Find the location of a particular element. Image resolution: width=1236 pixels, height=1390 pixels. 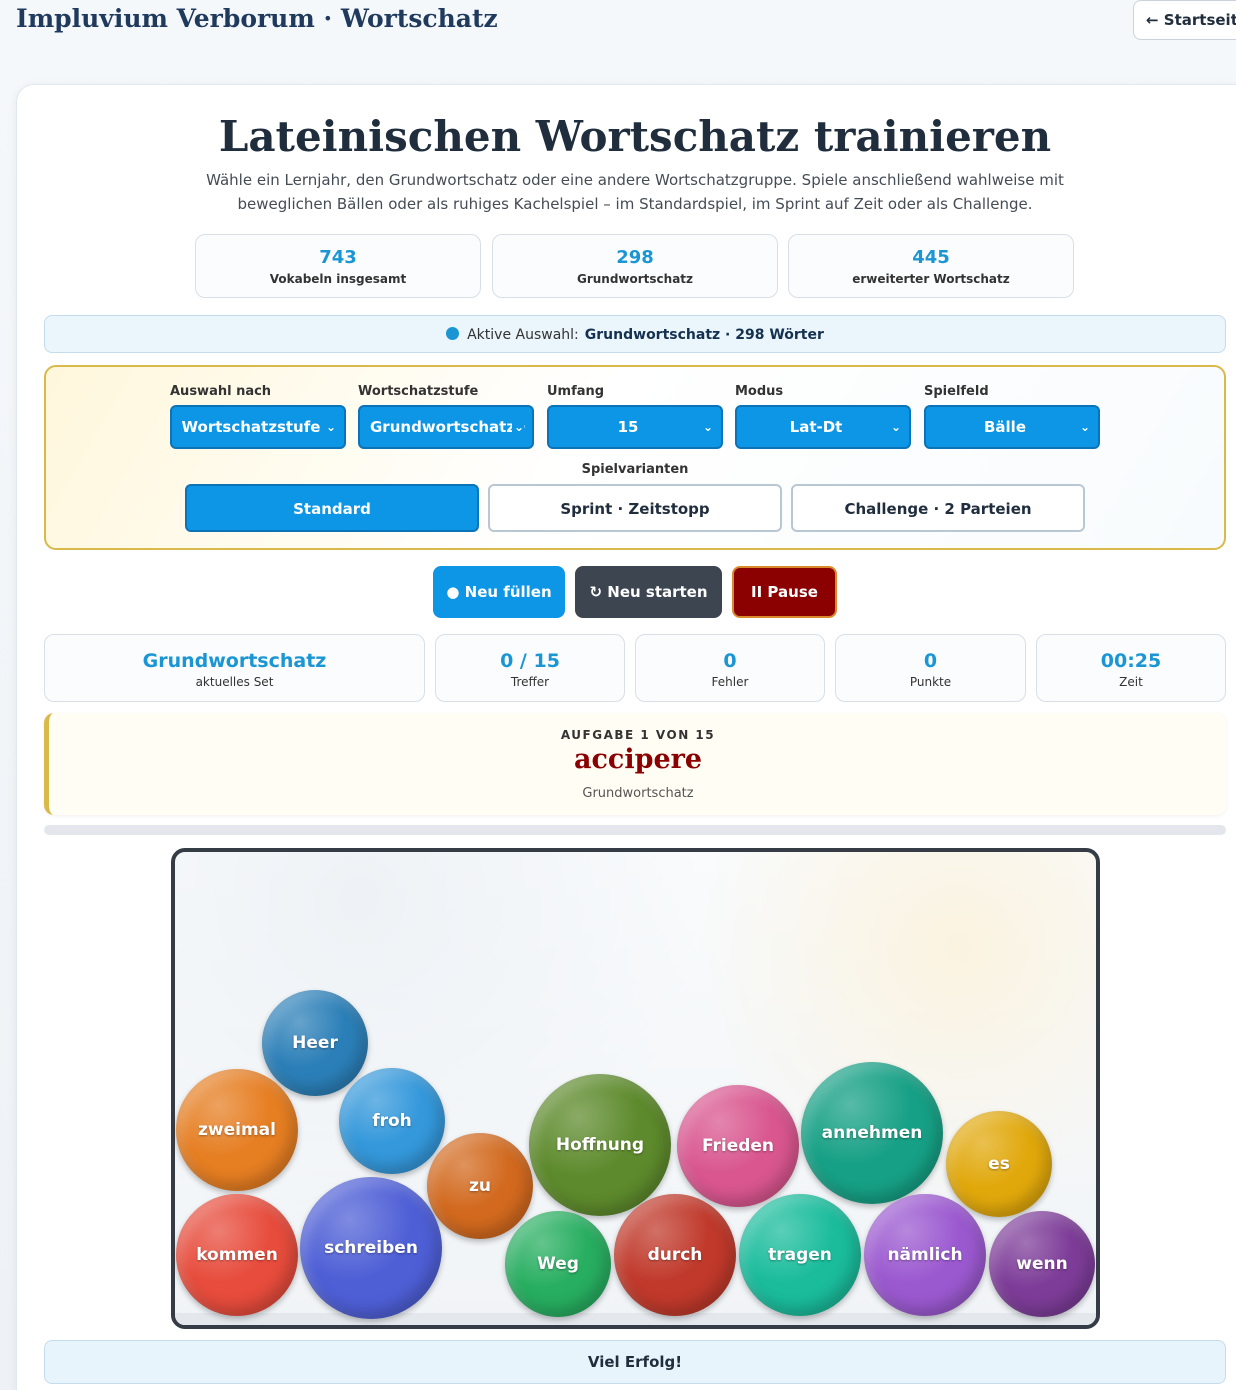

ball-annehmen: annehmen is located at coordinates (872, 1133).